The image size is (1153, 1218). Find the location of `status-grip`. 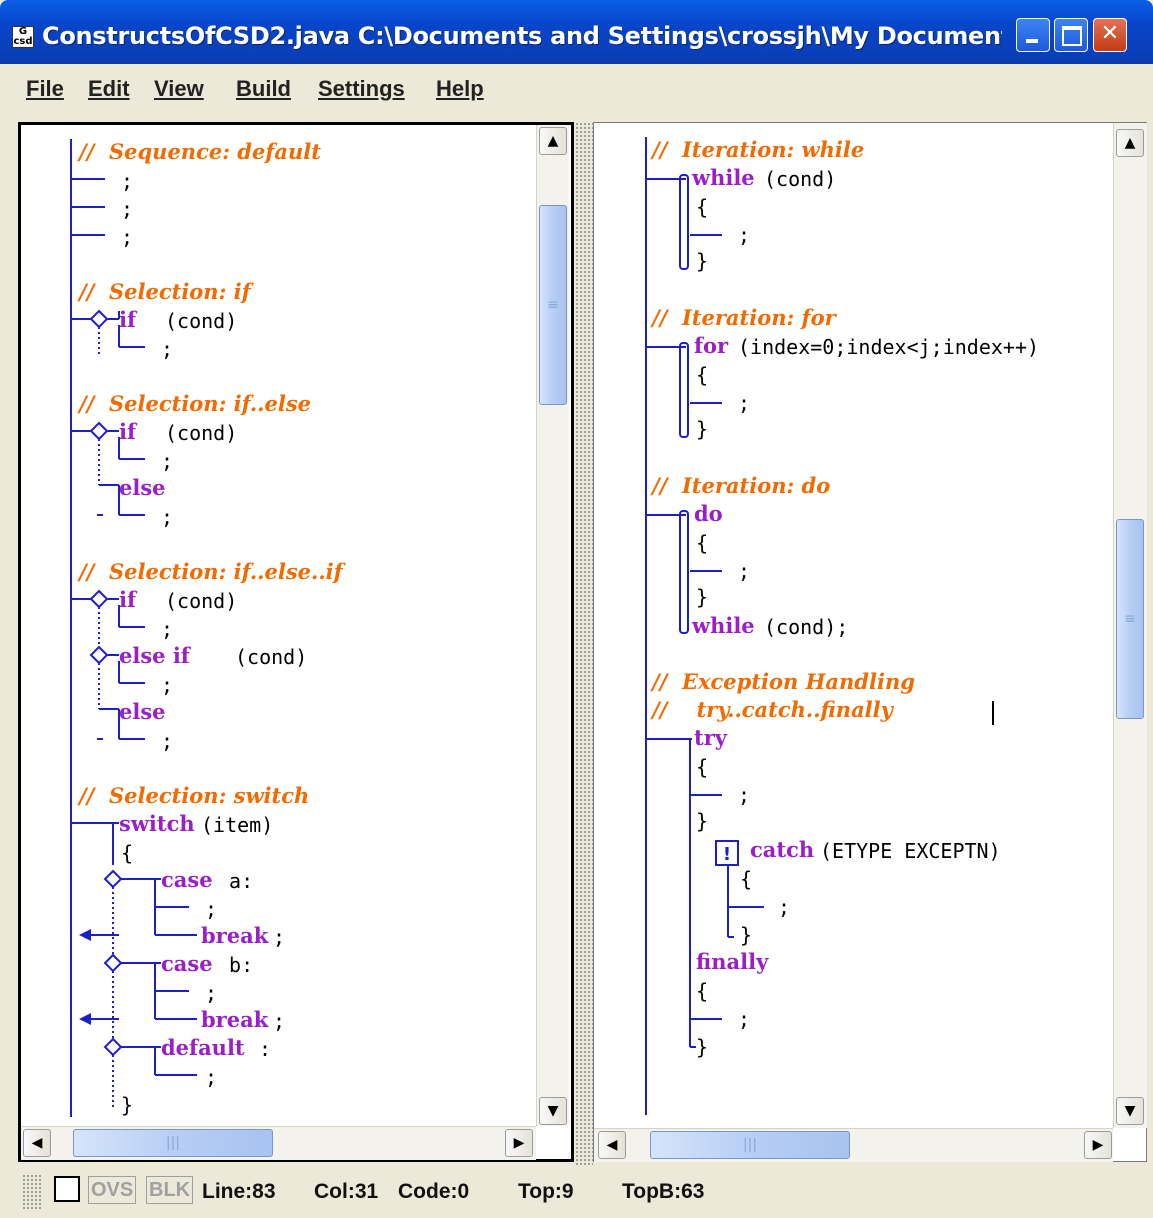

status-grip is located at coordinates (32, 1192).